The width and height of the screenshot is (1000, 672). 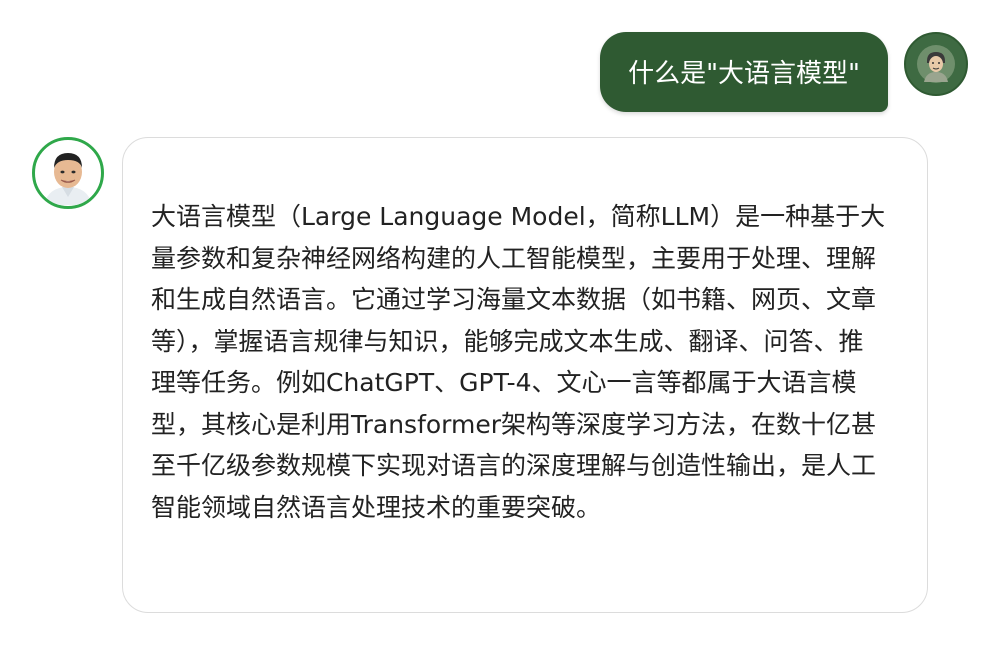 I want to click on user-message-text: 什么是"大语言模型", so click(x=744, y=74).